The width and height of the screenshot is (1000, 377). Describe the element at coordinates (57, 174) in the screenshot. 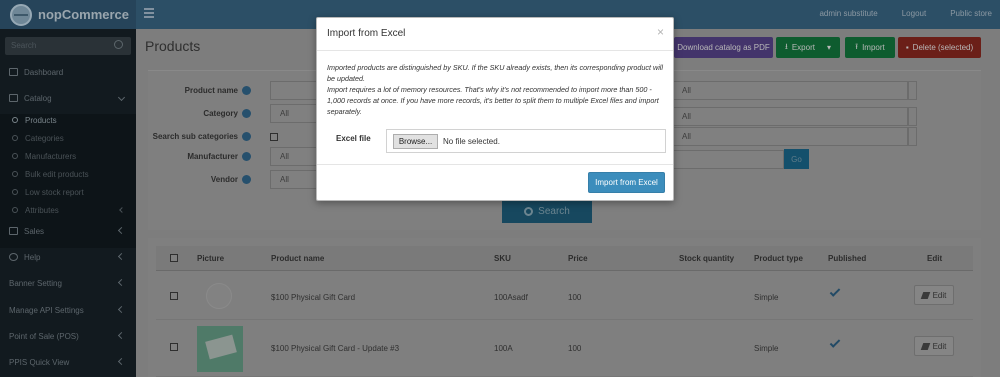

I see `sidebar-item-label: Bulk edit products` at that location.